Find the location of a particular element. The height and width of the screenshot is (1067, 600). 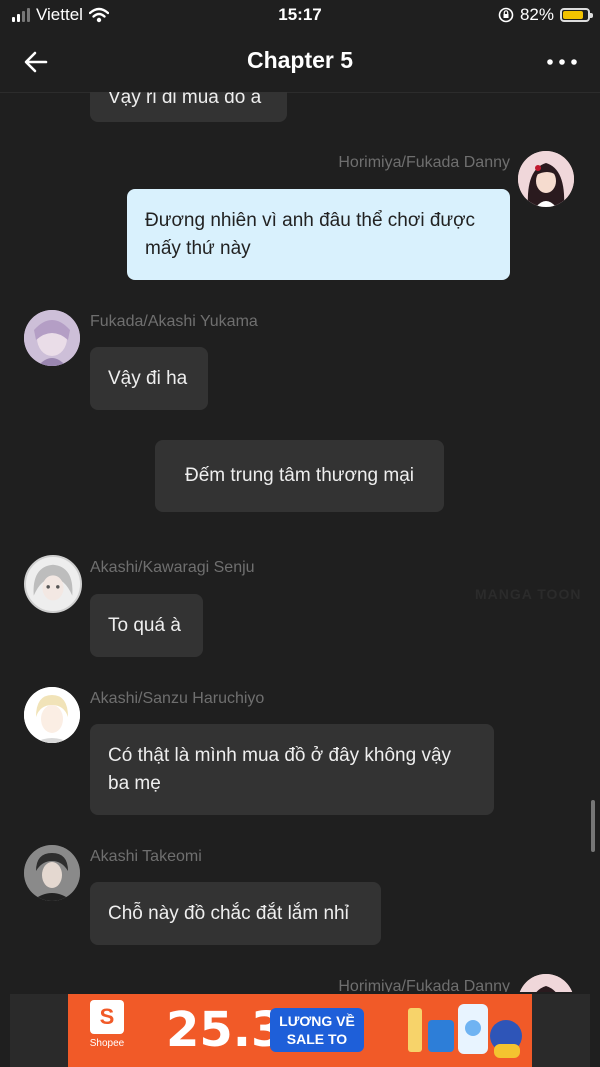

ad-date: 25.3 is located at coordinates (225, 1030).